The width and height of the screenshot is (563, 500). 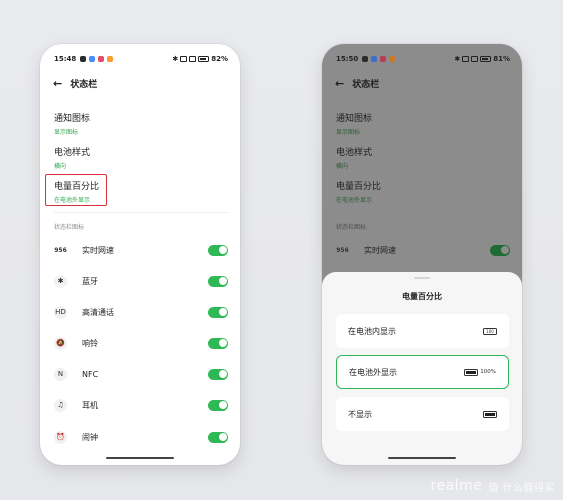 What do you see at coordinates (65, 59) in the screenshot?
I see `status-time: 15:48` at bounding box center [65, 59].